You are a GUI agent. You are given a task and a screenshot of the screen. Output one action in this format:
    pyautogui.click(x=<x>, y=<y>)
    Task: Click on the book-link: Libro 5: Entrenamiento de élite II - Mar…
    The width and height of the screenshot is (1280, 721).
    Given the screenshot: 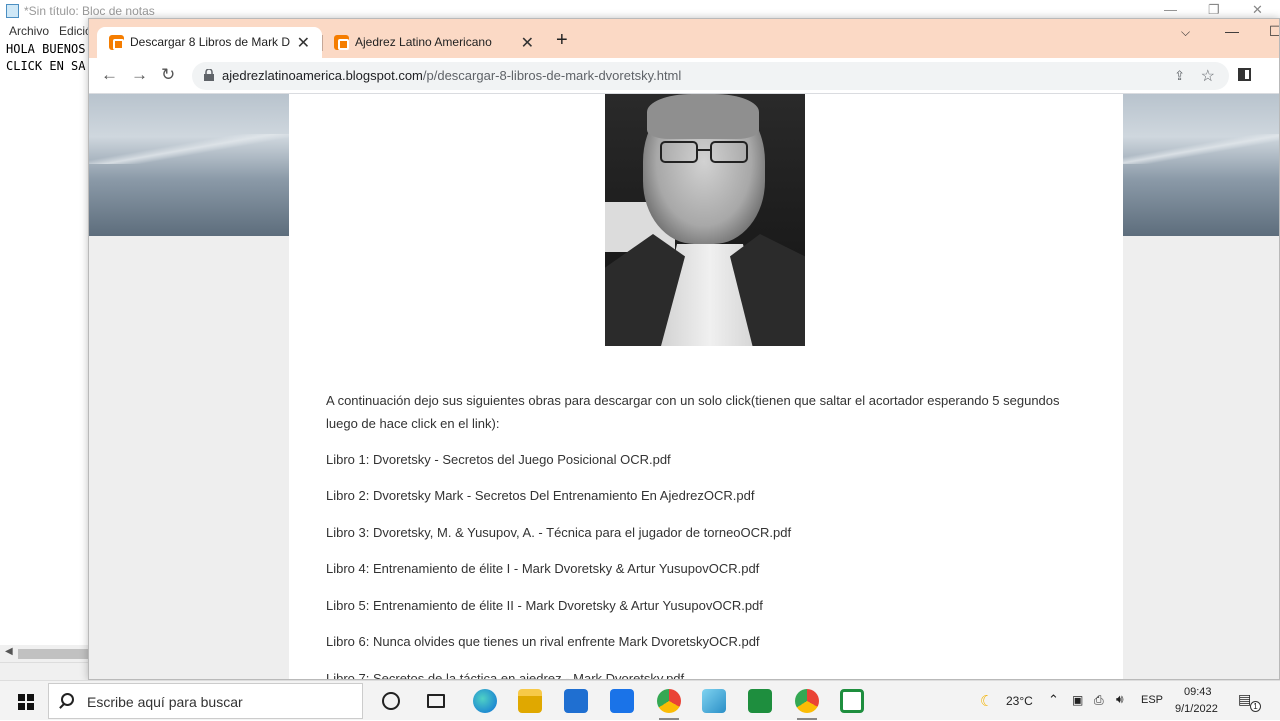 What is the action you would take?
    pyautogui.click(x=544, y=605)
    